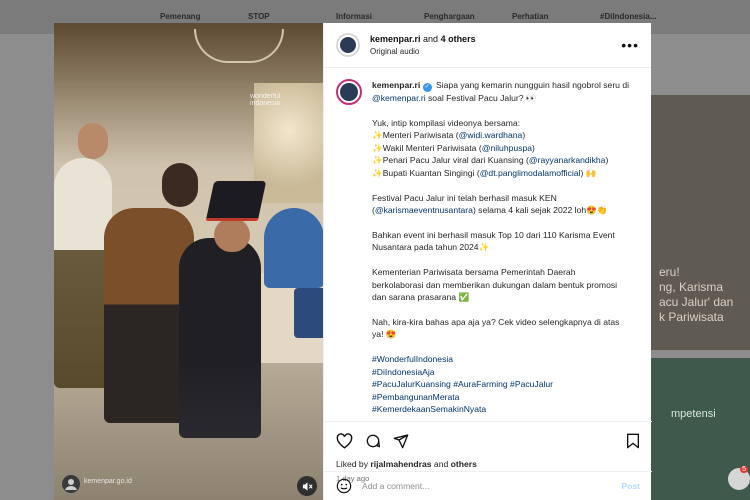  I want to click on background-card2-text: mpetensi, so click(693, 414).